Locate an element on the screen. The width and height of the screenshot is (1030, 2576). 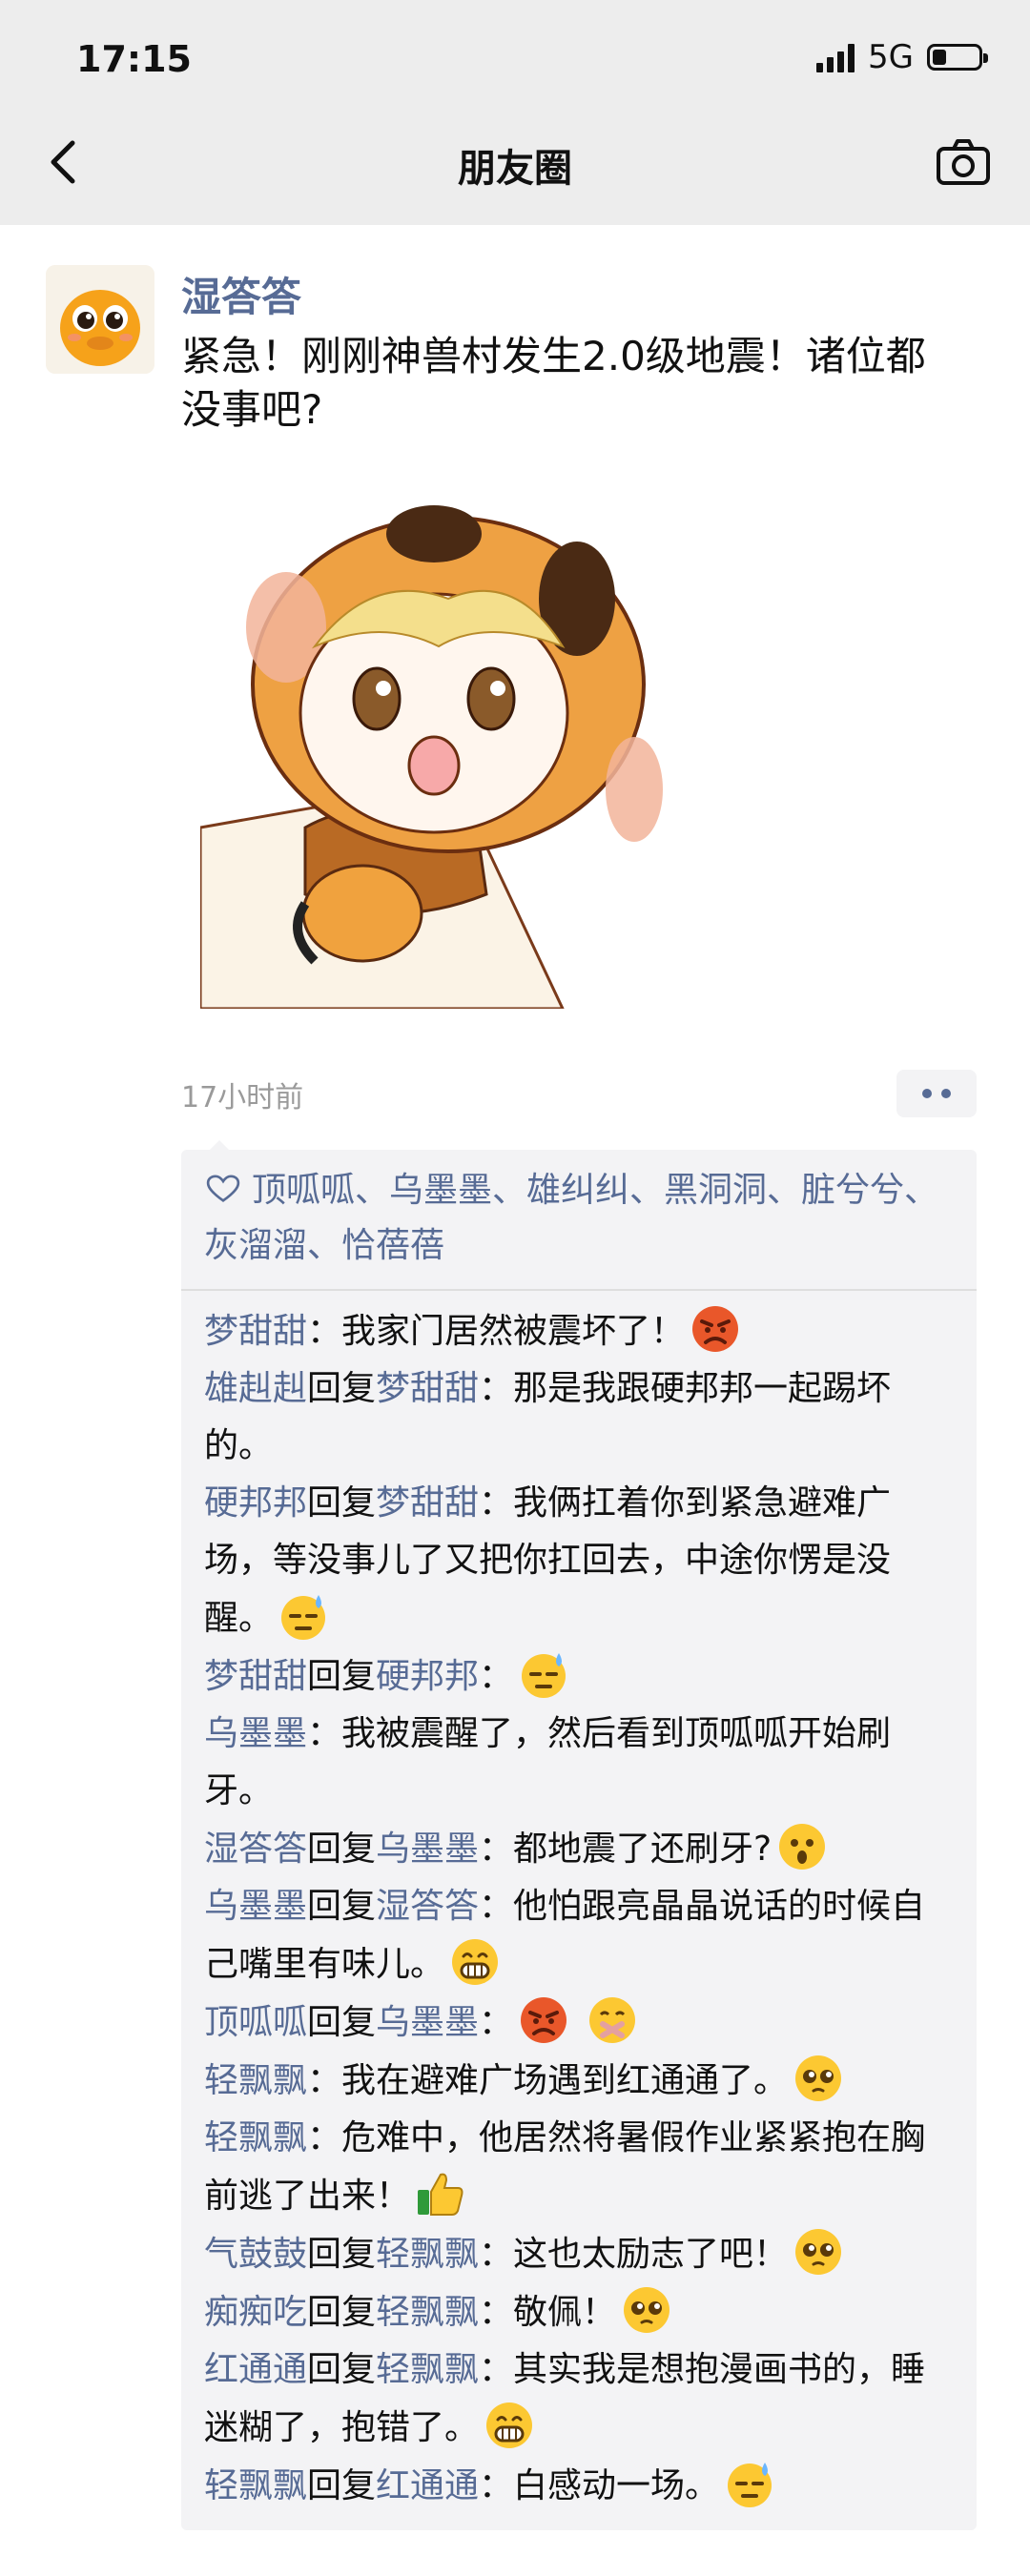
comment-author: 红通通 is located at coordinates (256, 2369).